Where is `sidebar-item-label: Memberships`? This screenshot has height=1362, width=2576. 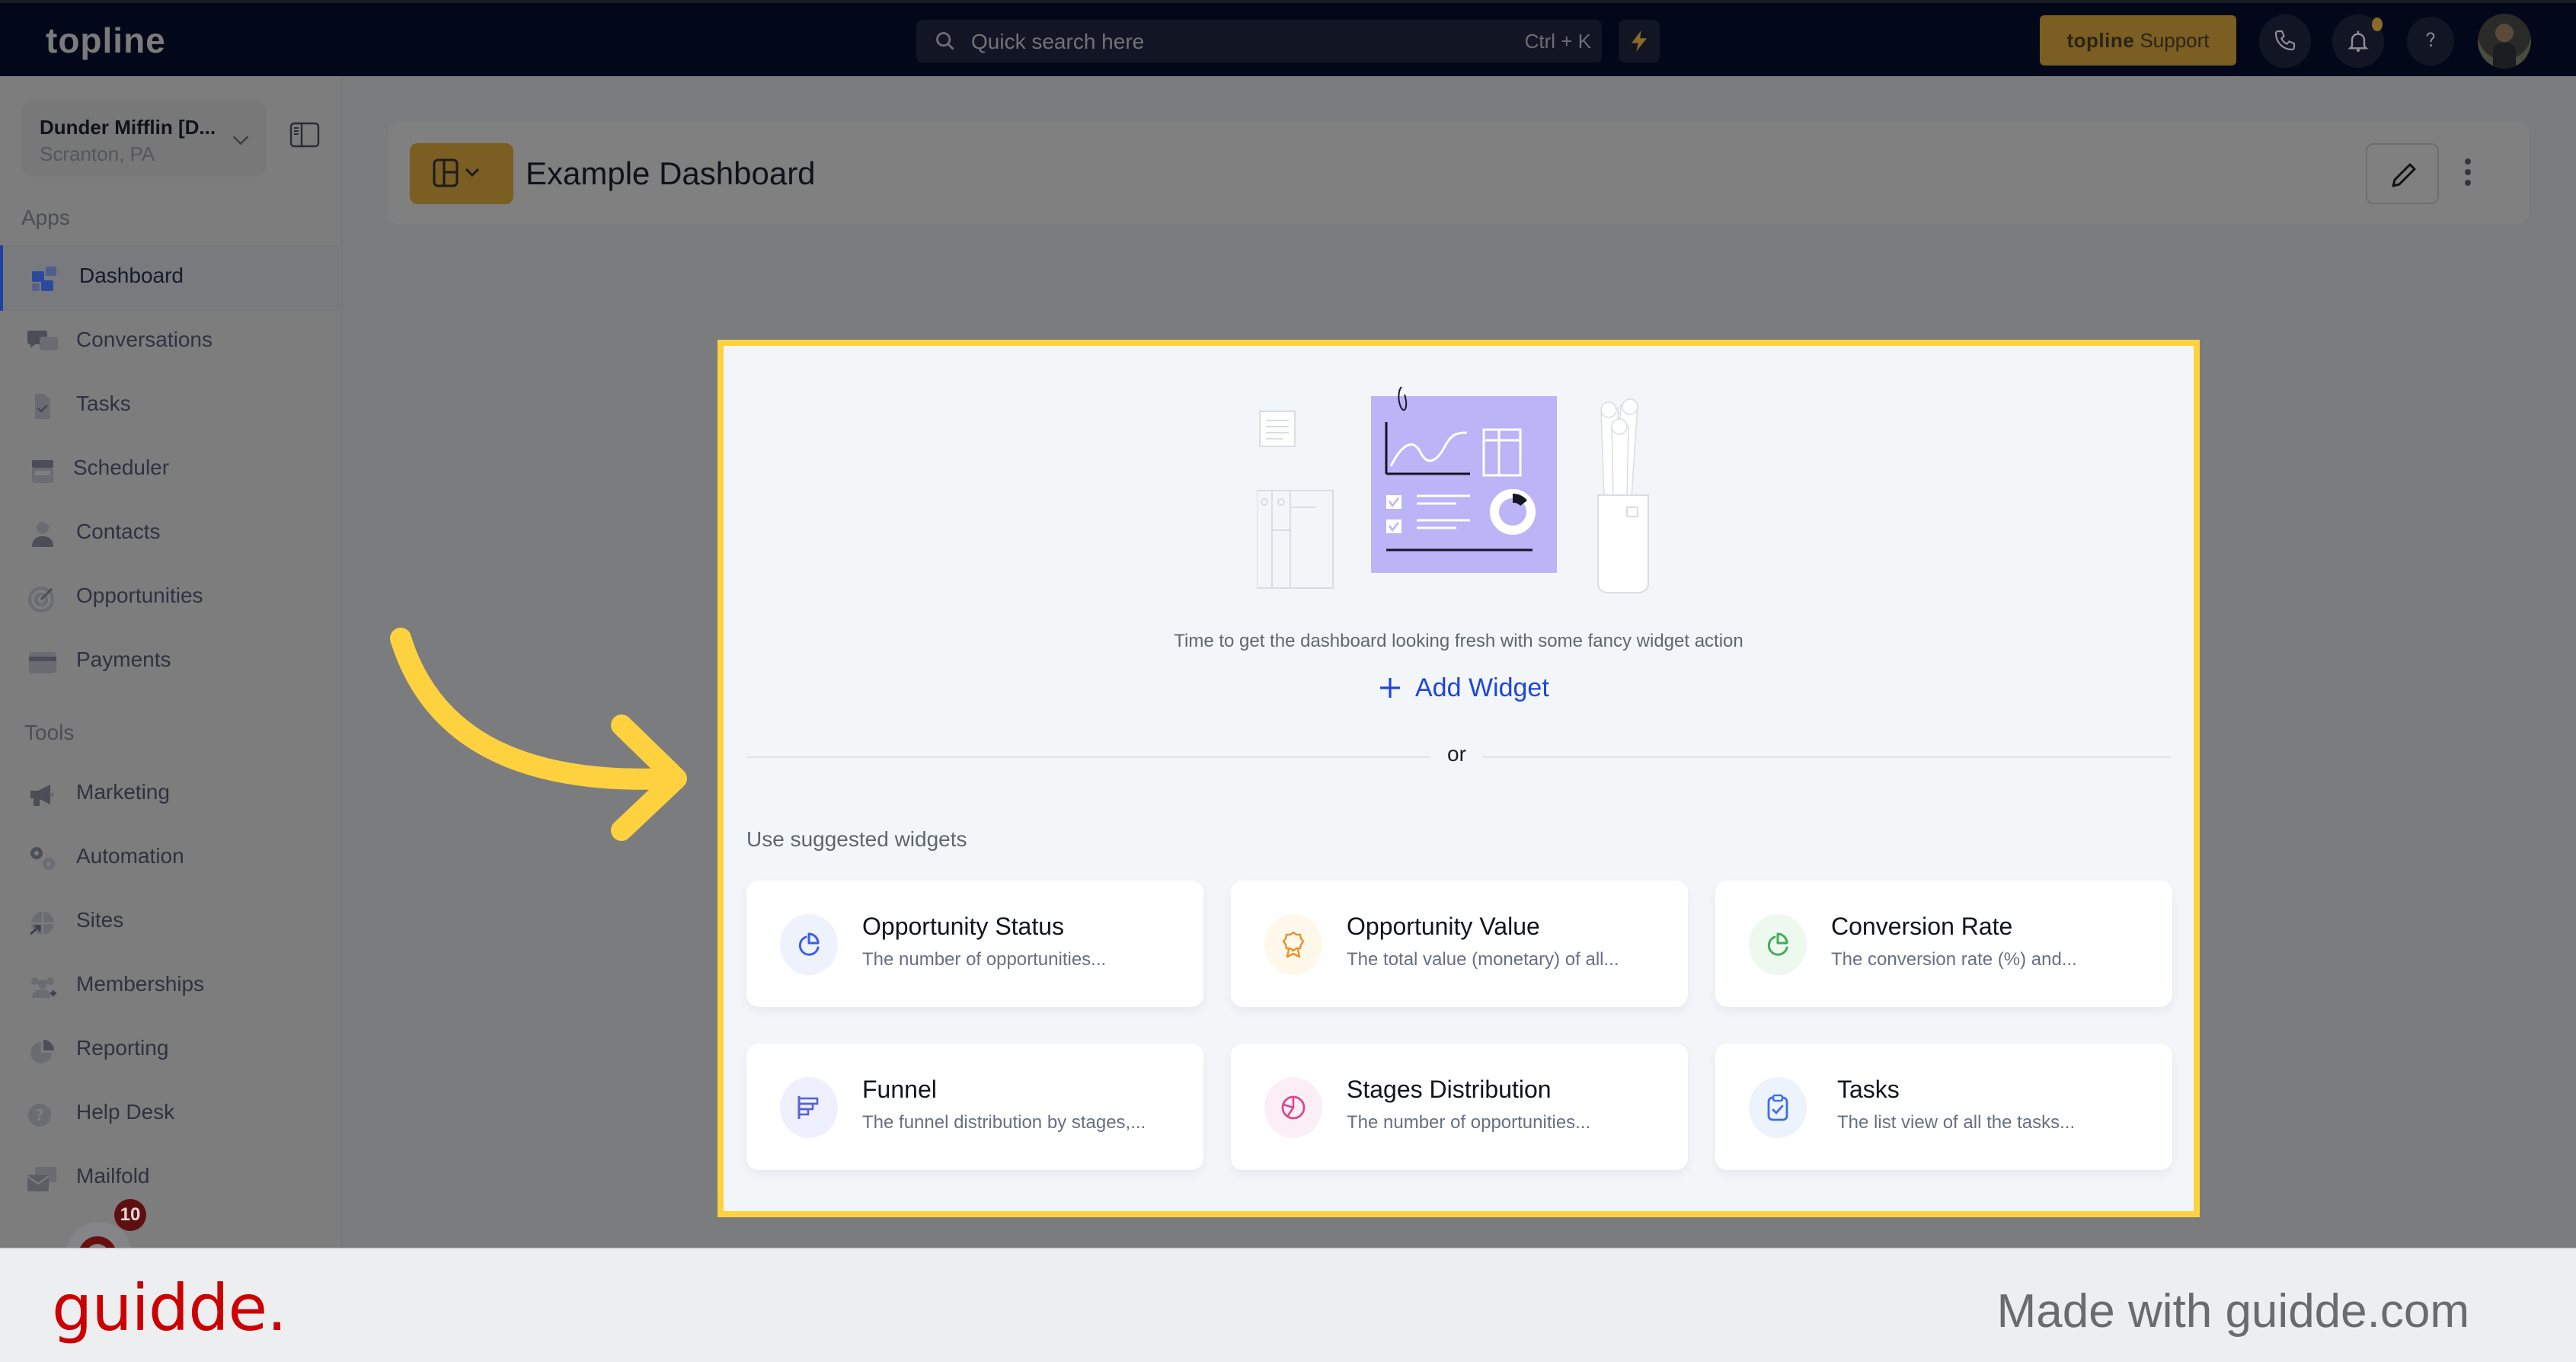 sidebar-item-label: Memberships is located at coordinates (140, 984).